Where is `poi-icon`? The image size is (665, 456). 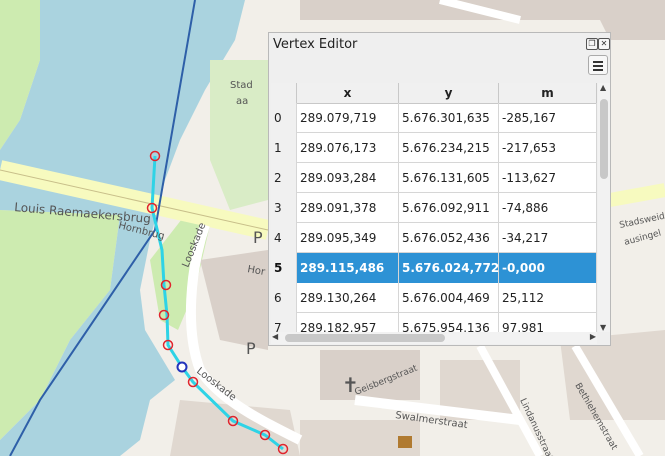 poi-icon is located at coordinates (405, 442).